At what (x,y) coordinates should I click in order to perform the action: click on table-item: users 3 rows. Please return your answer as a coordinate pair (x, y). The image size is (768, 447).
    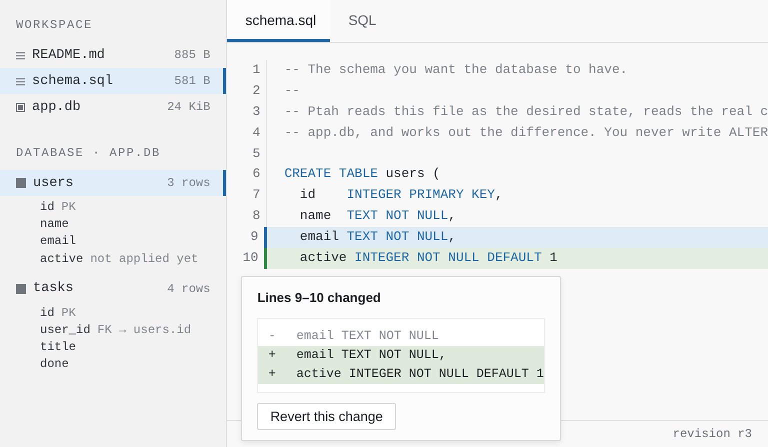
    Looking at the image, I should click on (113, 183).